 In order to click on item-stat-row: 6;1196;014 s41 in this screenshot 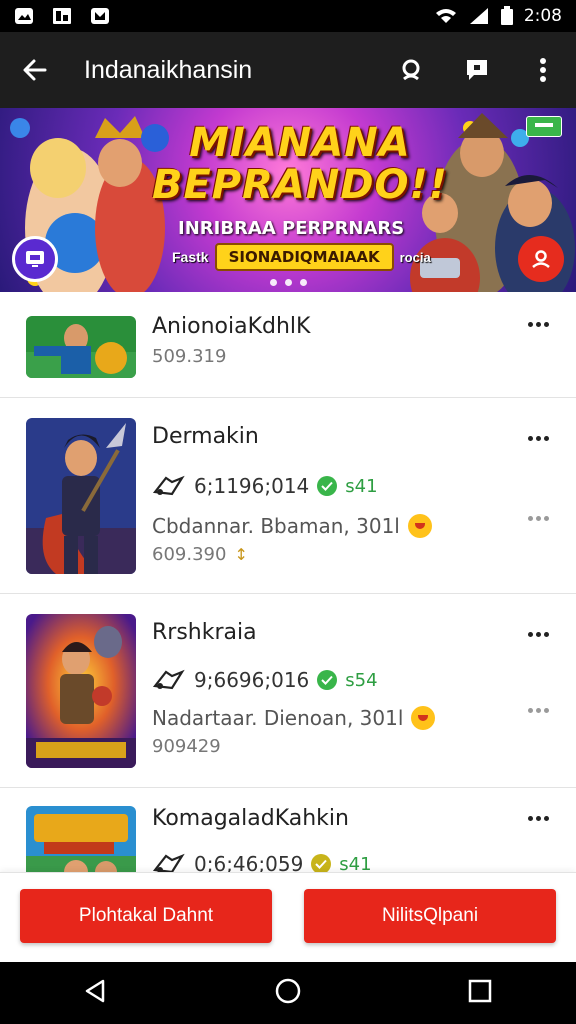, I will do `click(265, 486)`.